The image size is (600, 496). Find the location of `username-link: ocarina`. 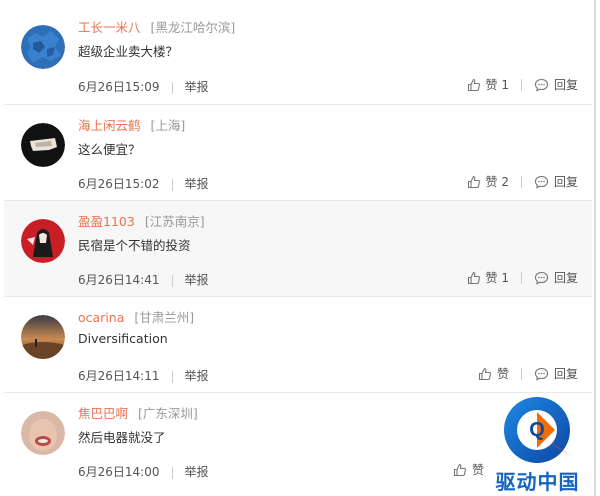

username-link: ocarina is located at coordinates (101, 317).